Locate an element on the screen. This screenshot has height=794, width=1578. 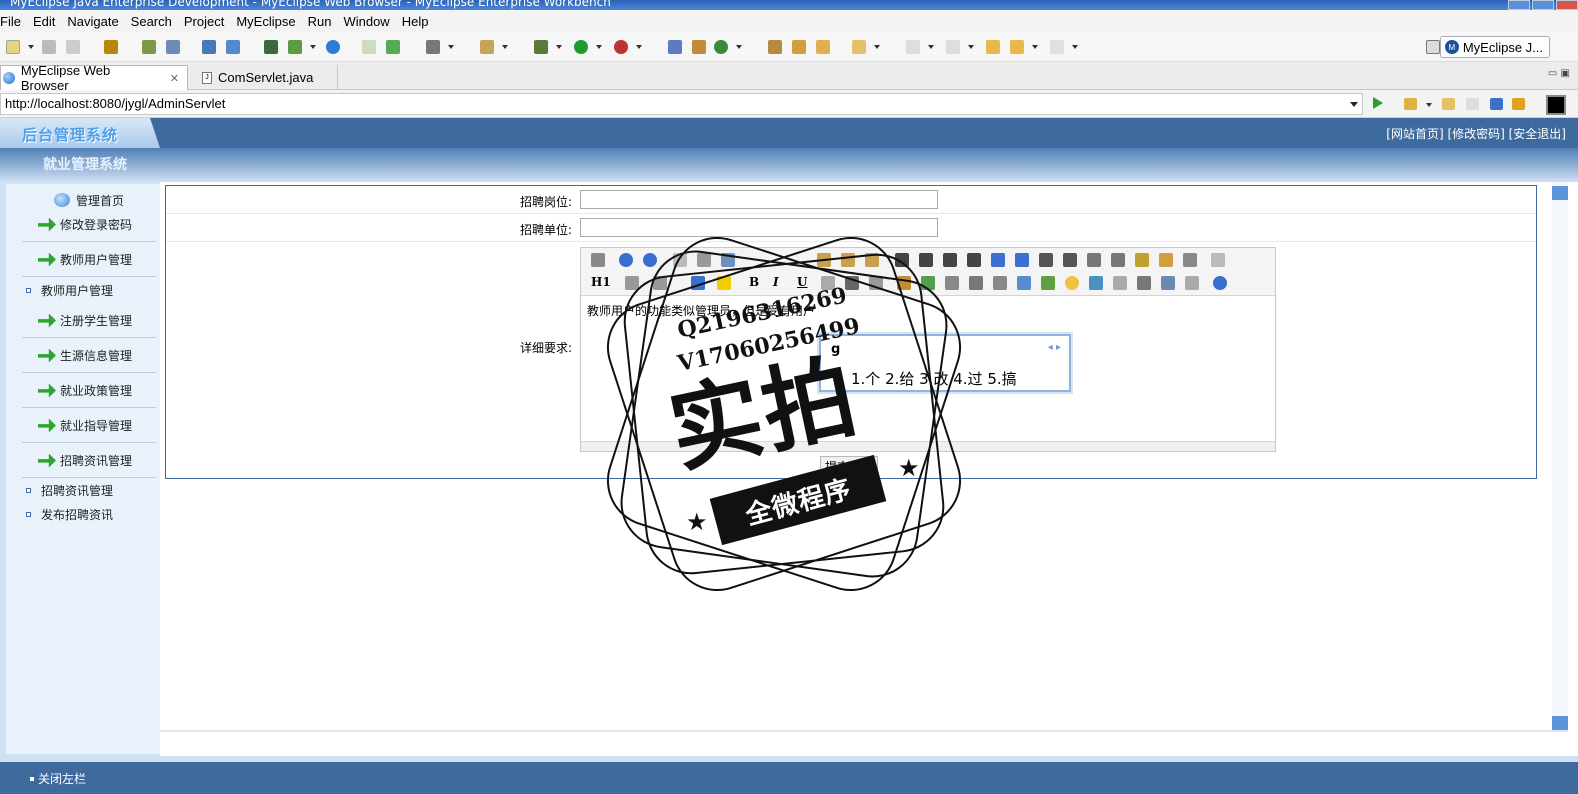
unordered-list-icon is located at coordinates (1022, 260).